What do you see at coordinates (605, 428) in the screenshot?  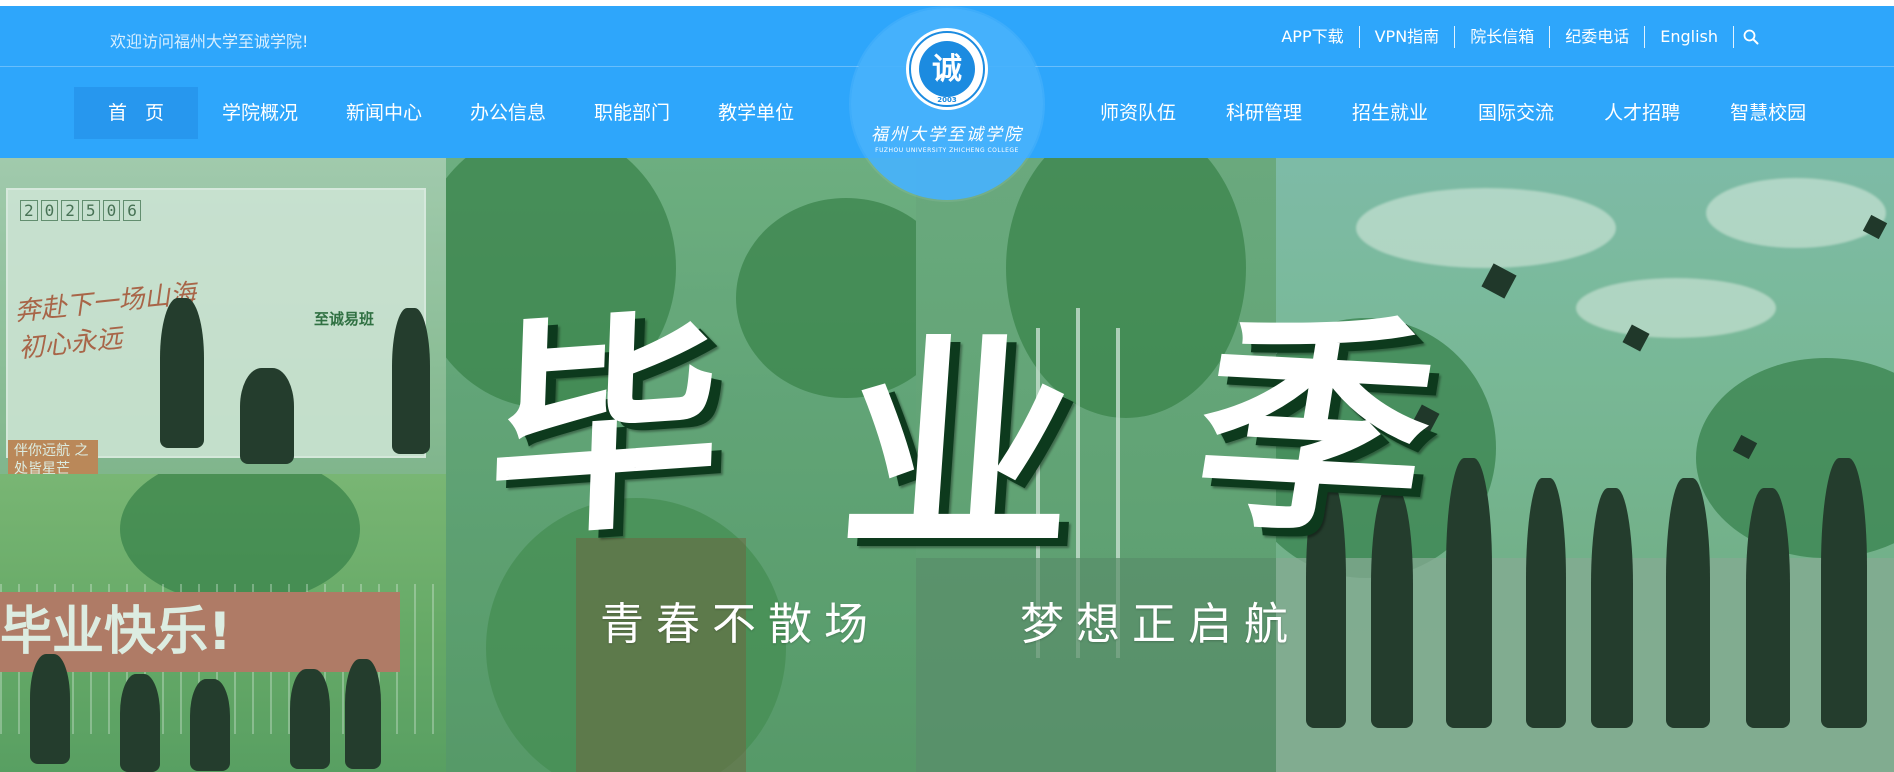 I see `headline-char: 毕` at bounding box center [605, 428].